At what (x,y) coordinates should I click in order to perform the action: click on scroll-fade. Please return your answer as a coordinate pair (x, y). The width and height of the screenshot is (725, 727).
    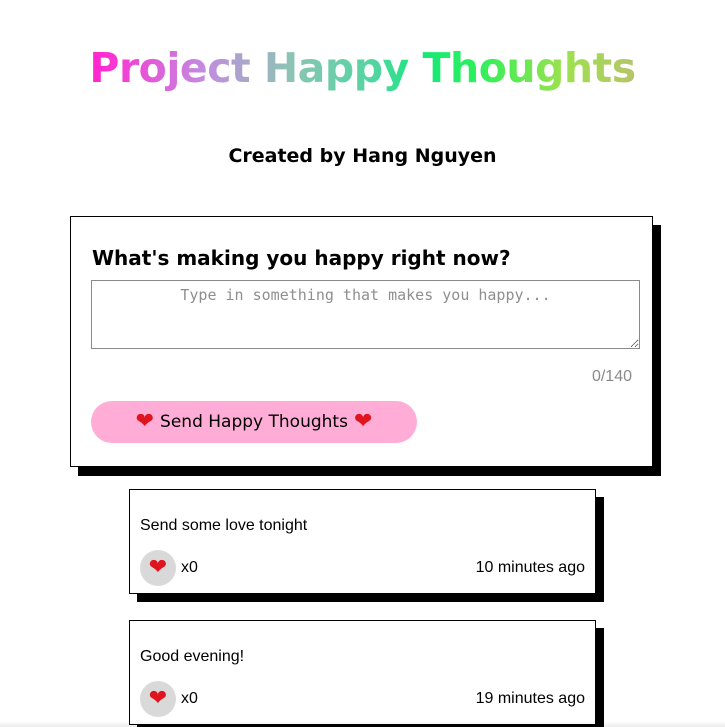
    Looking at the image, I should click on (362, 724).